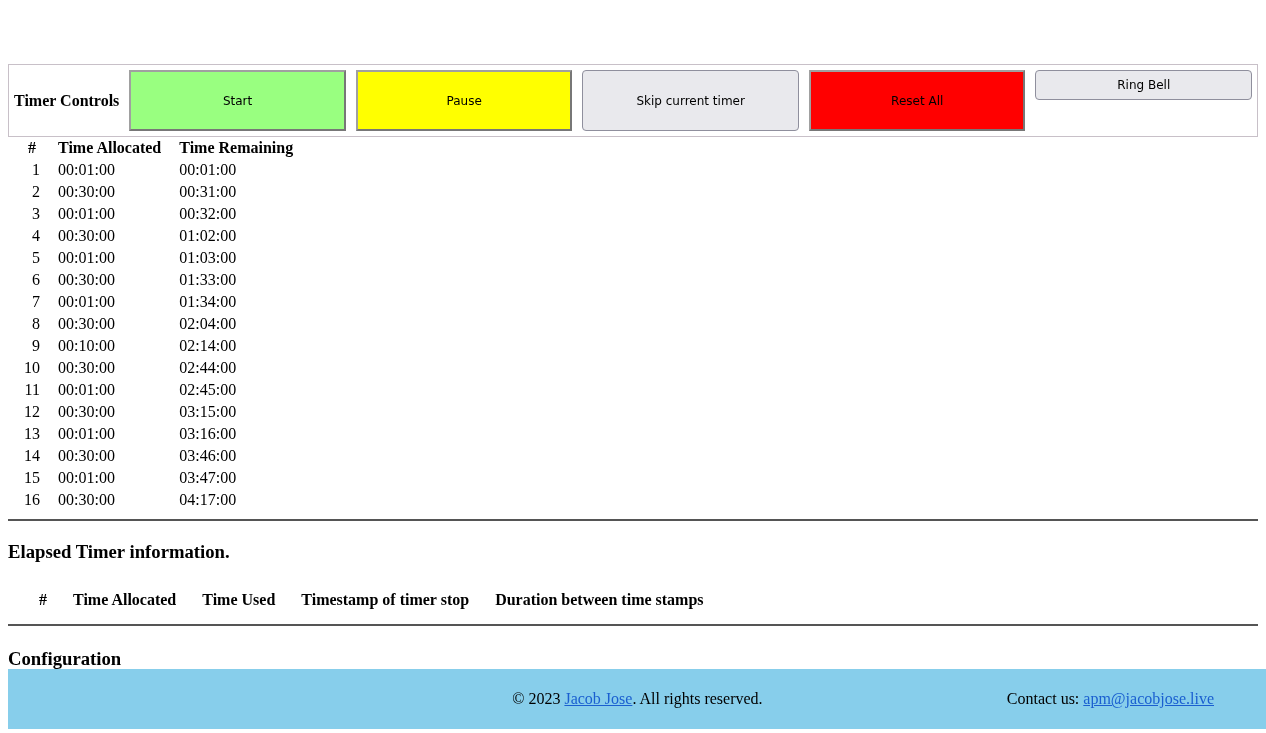  What do you see at coordinates (36, 258) in the screenshot?
I see `table-cell-text: 5` at bounding box center [36, 258].